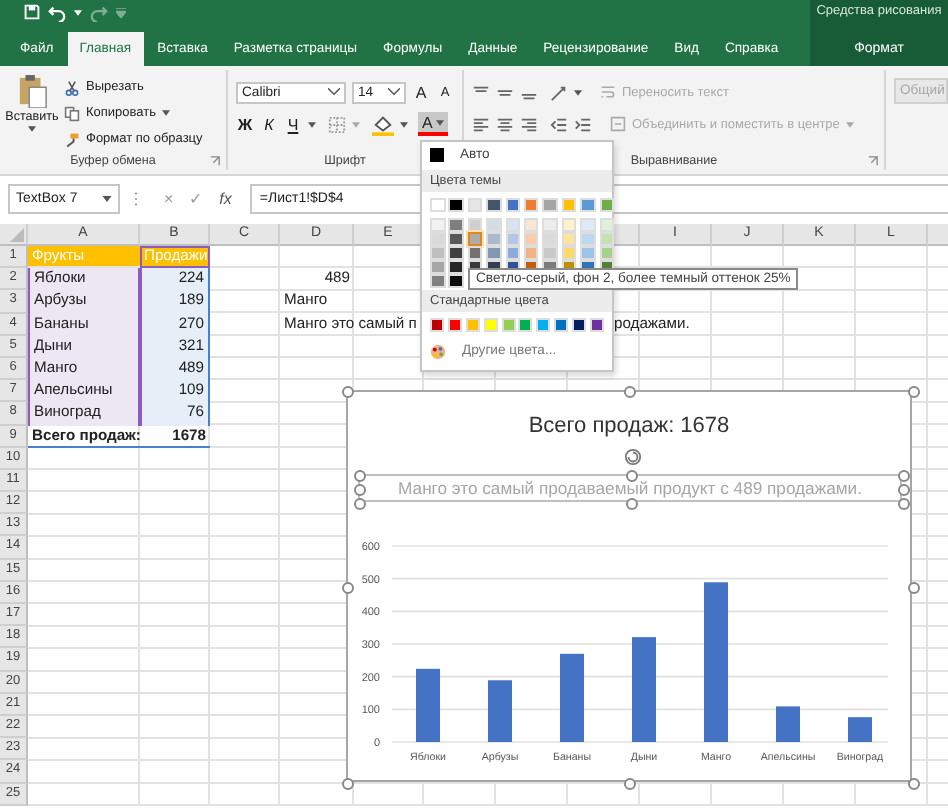 This screenshot has height=808, width=948. Describe the element at coordinates (57, 12) in the screenshot. I see `undo-icon` at that location.